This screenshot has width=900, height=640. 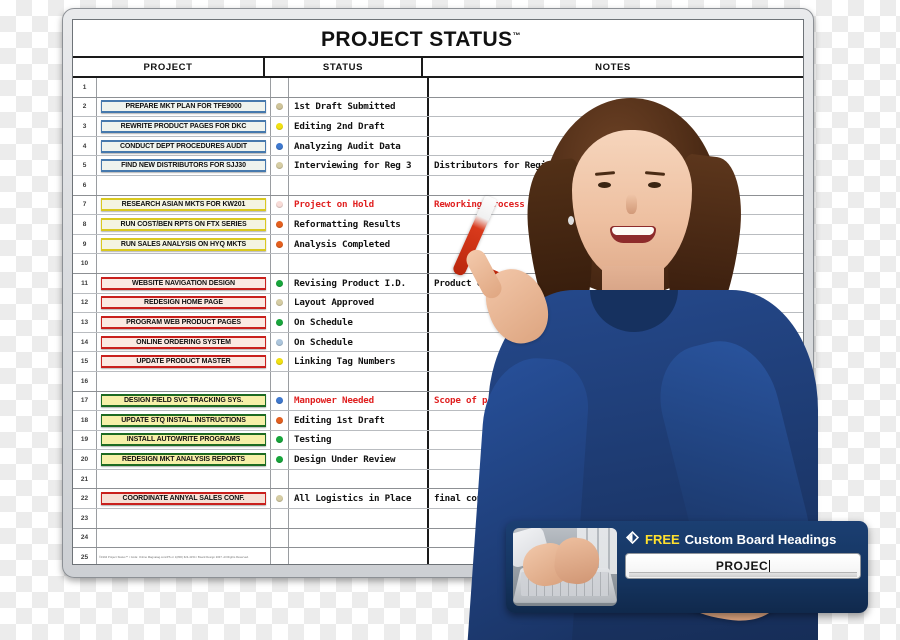 I want to click on promo-banner: FREE Custom Board Headings PROJEC, so click(x=687, y=567).